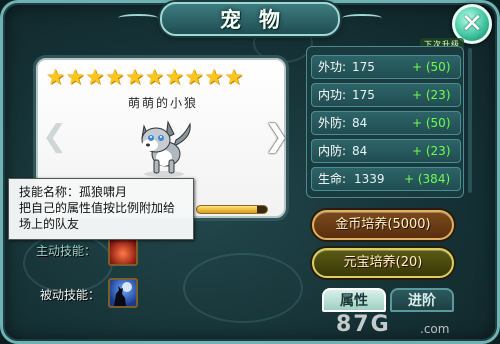 The height and width of the screenshot is (344, 500). I want to click on chevron-left-icon: ❮, so click(54, 137).